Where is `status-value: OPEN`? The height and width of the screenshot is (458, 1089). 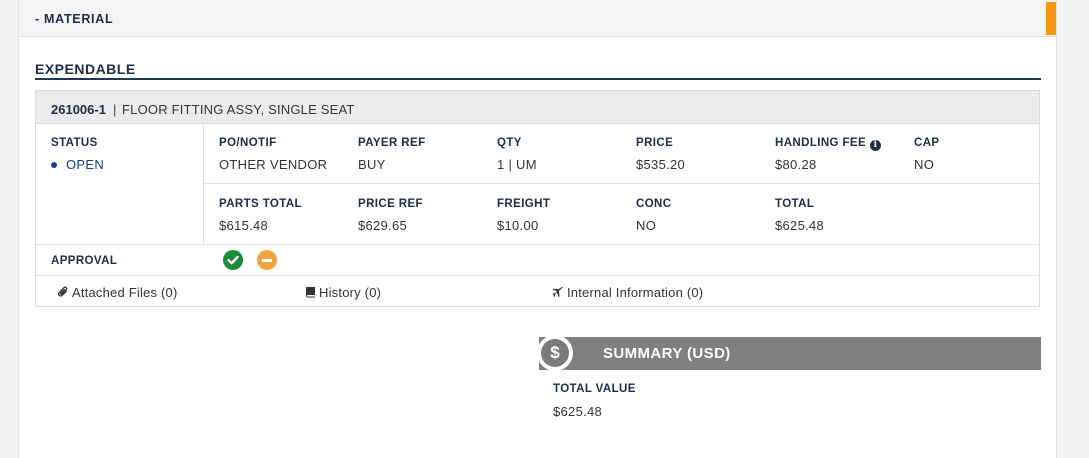
status-value: OPEN is located at coordinates (85, 164).